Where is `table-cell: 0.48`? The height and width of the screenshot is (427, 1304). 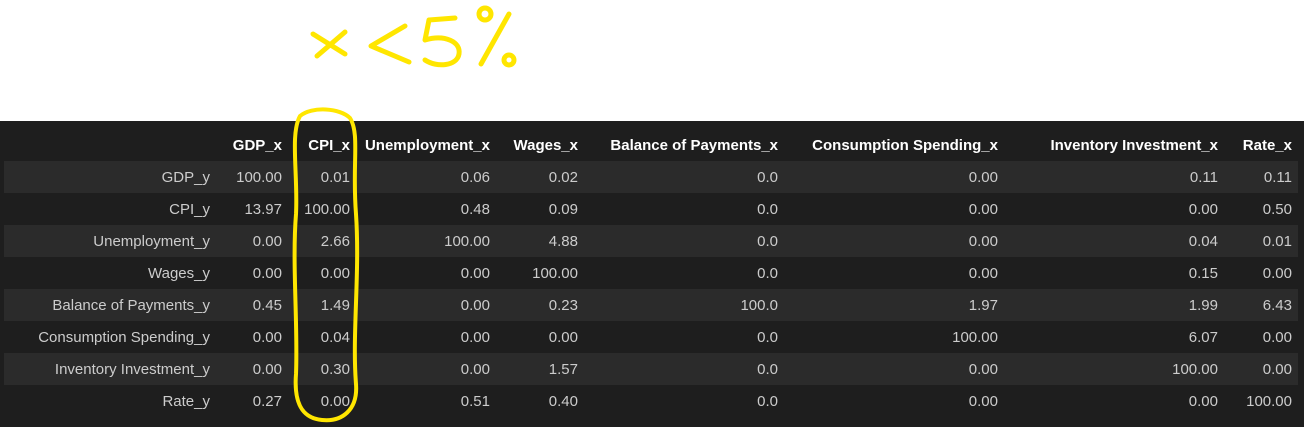
table-cell: 0.48 is located at coordinates (426, 209).